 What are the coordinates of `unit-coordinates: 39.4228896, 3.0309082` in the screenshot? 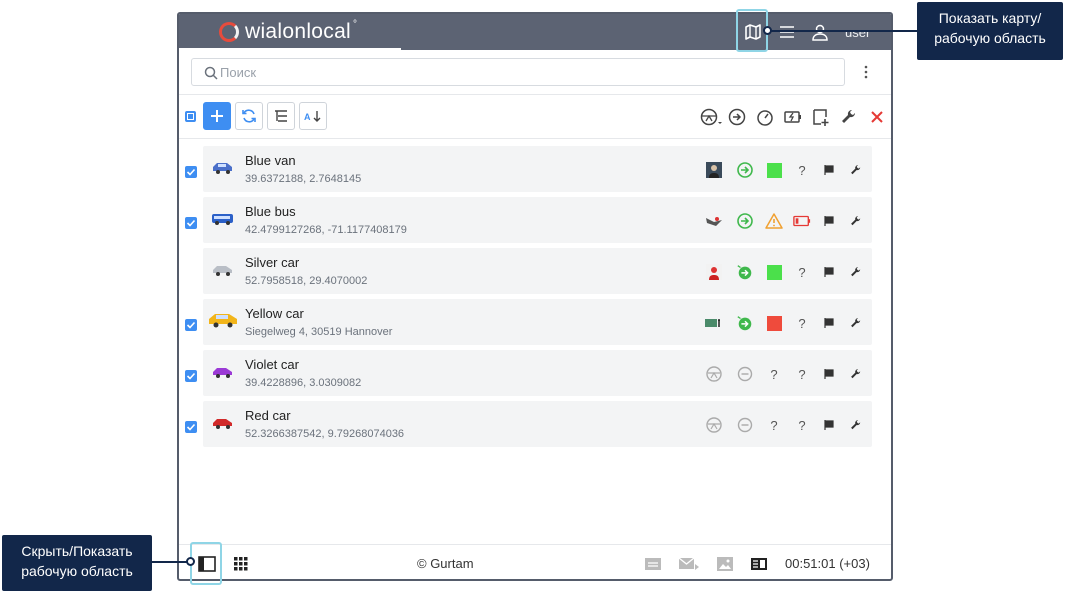 It's located at (303, 383).